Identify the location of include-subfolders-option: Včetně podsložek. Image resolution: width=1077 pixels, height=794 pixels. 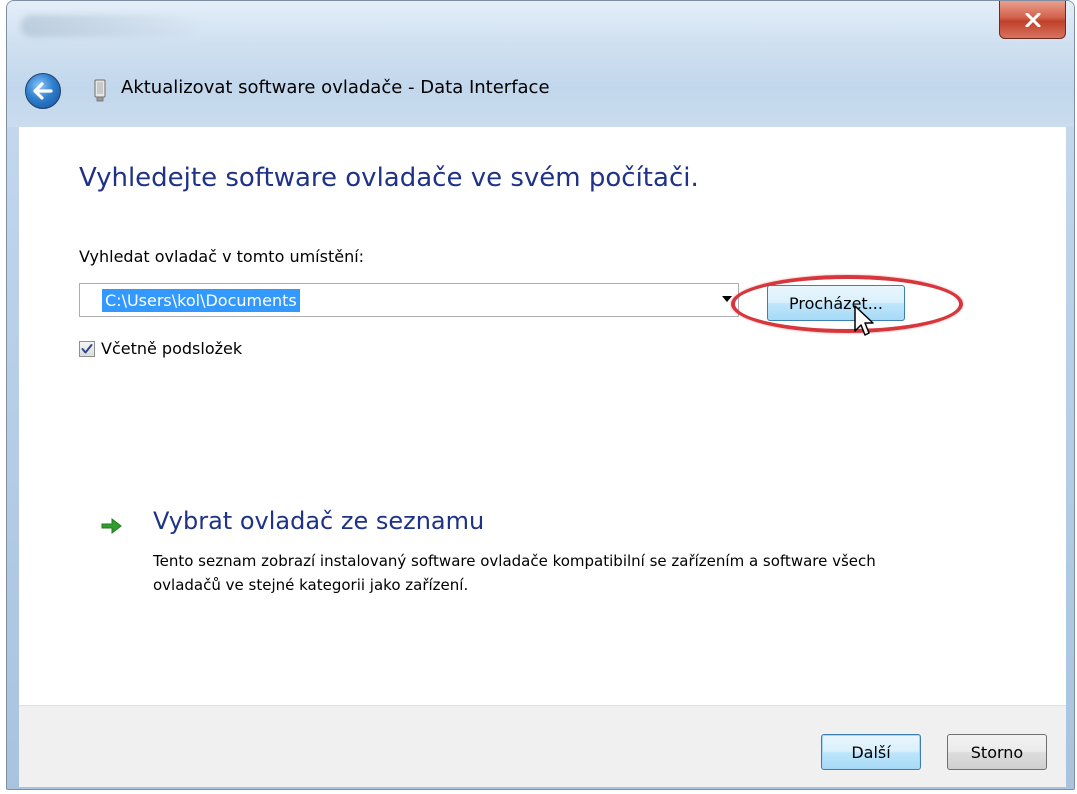
(160, 348).